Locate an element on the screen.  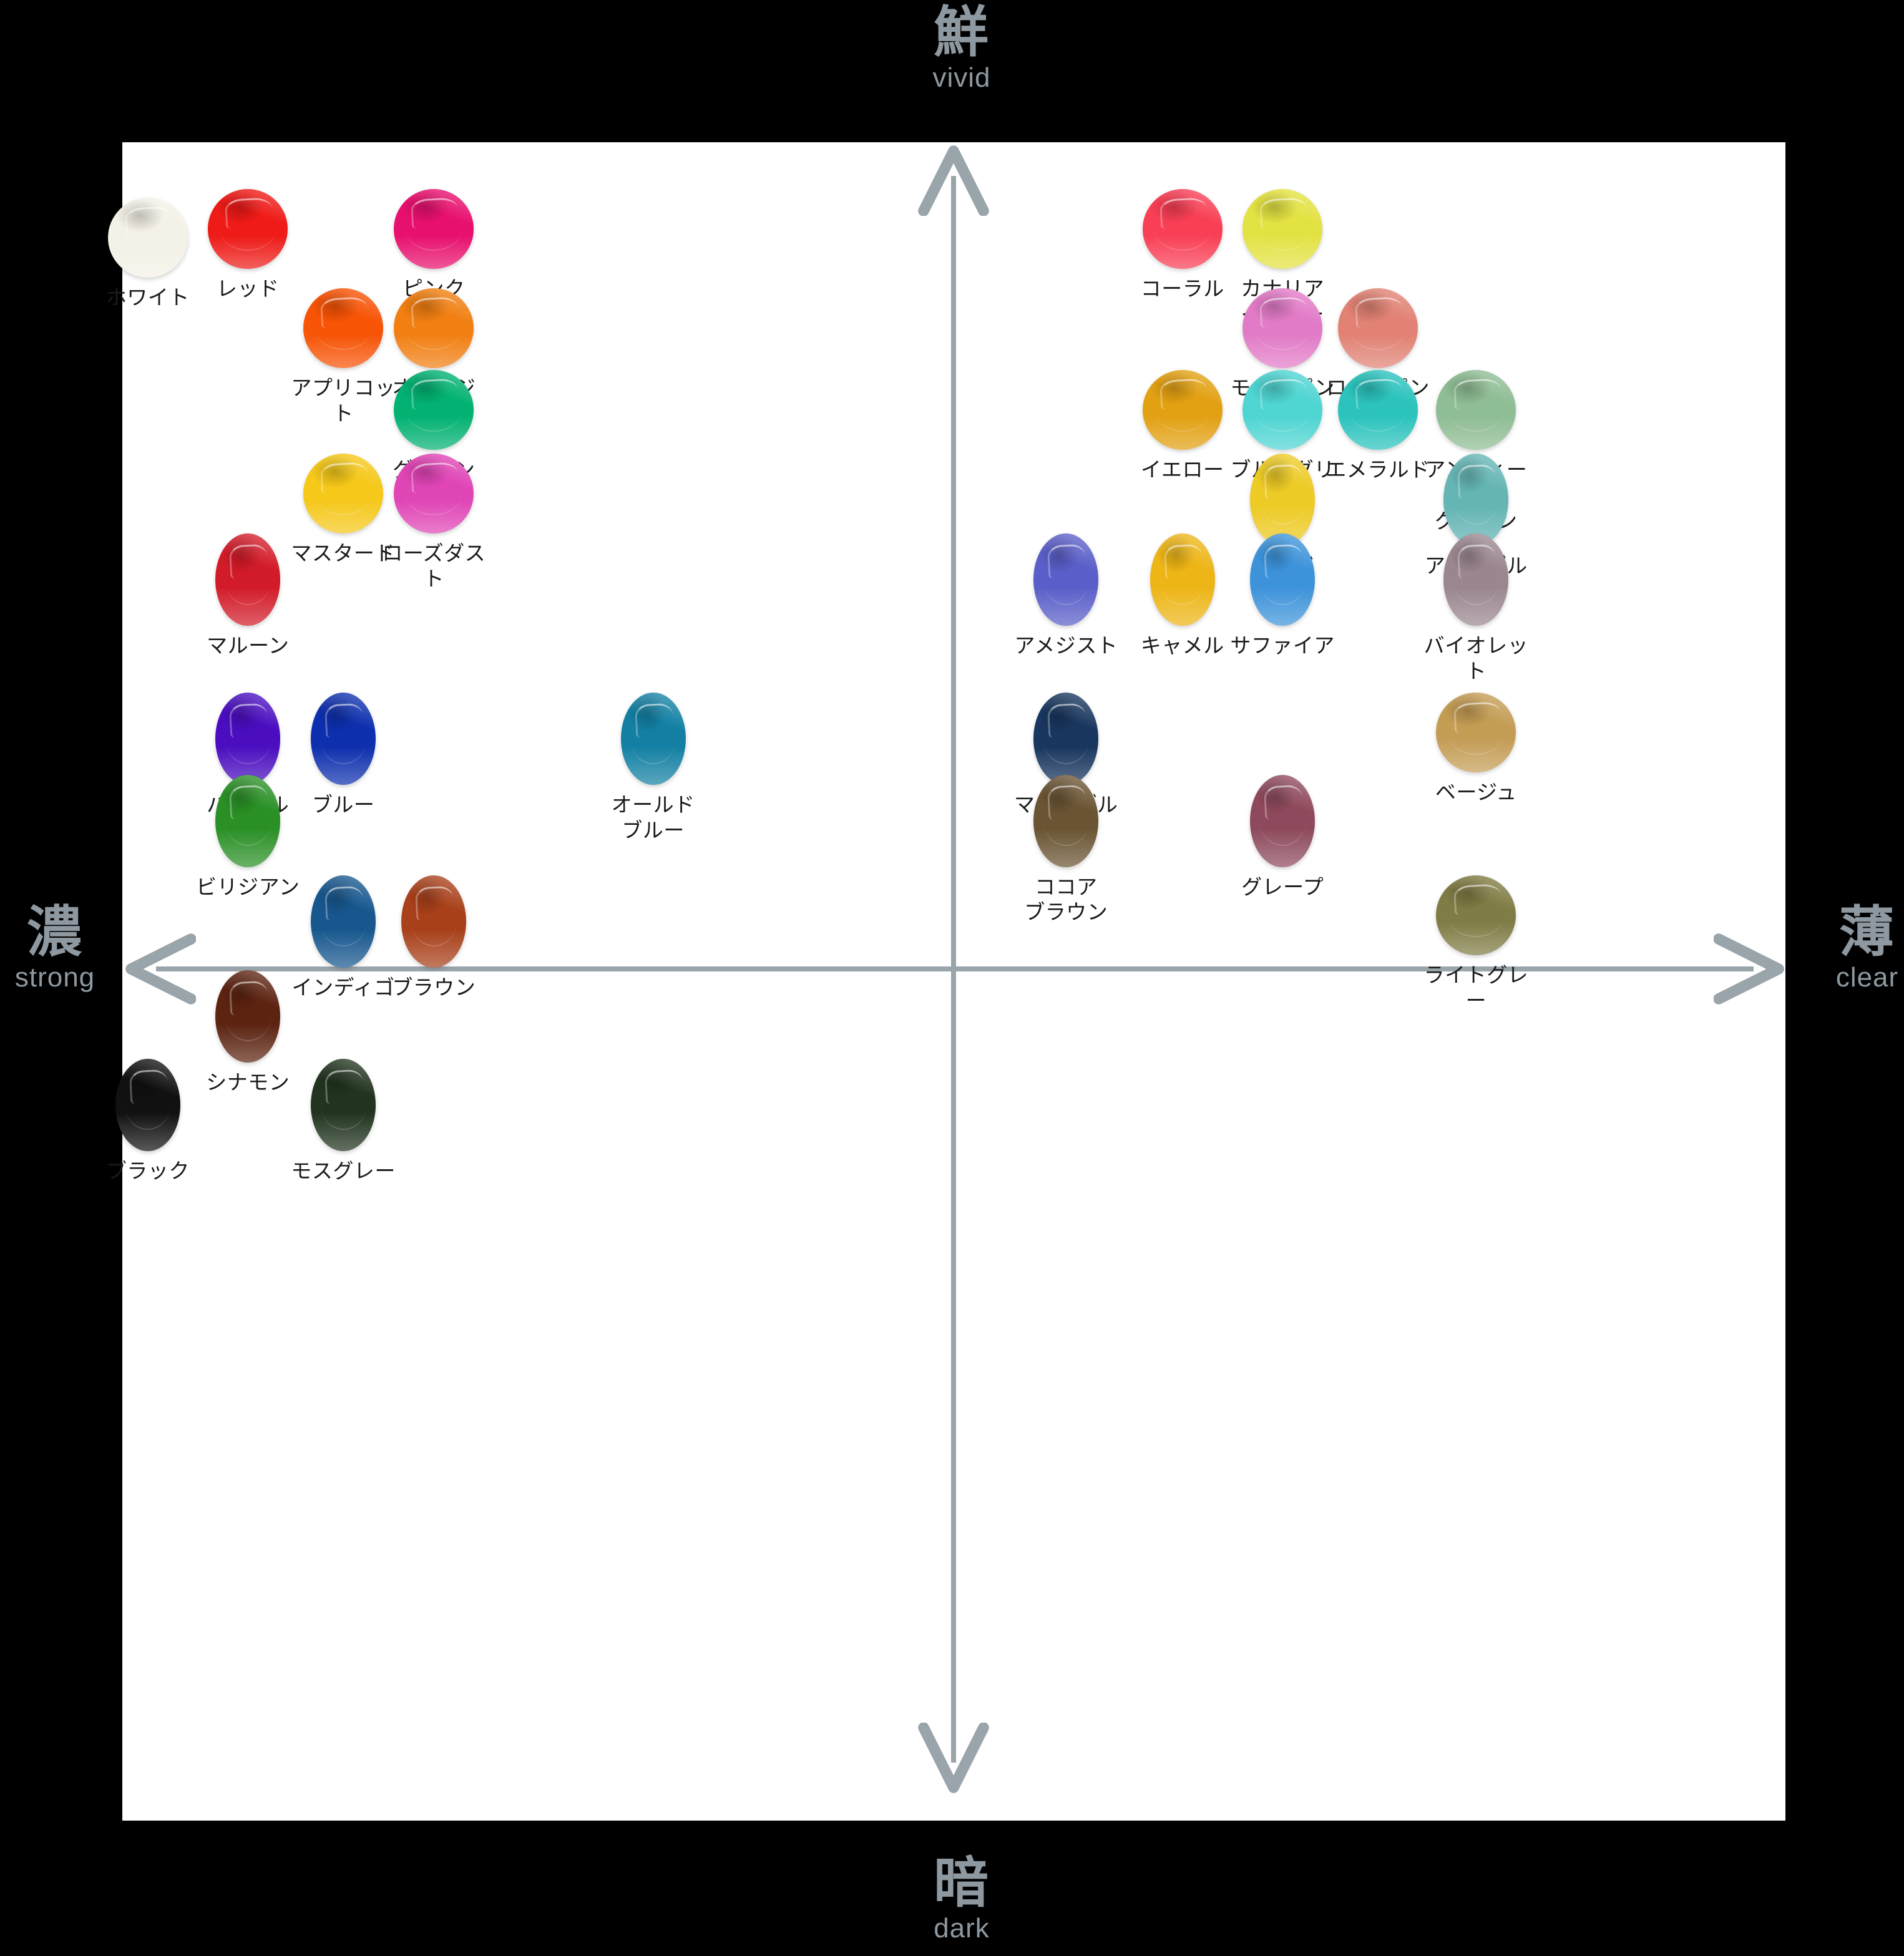
color-swatch: アメジスト is located at coordinates (1066, 596).